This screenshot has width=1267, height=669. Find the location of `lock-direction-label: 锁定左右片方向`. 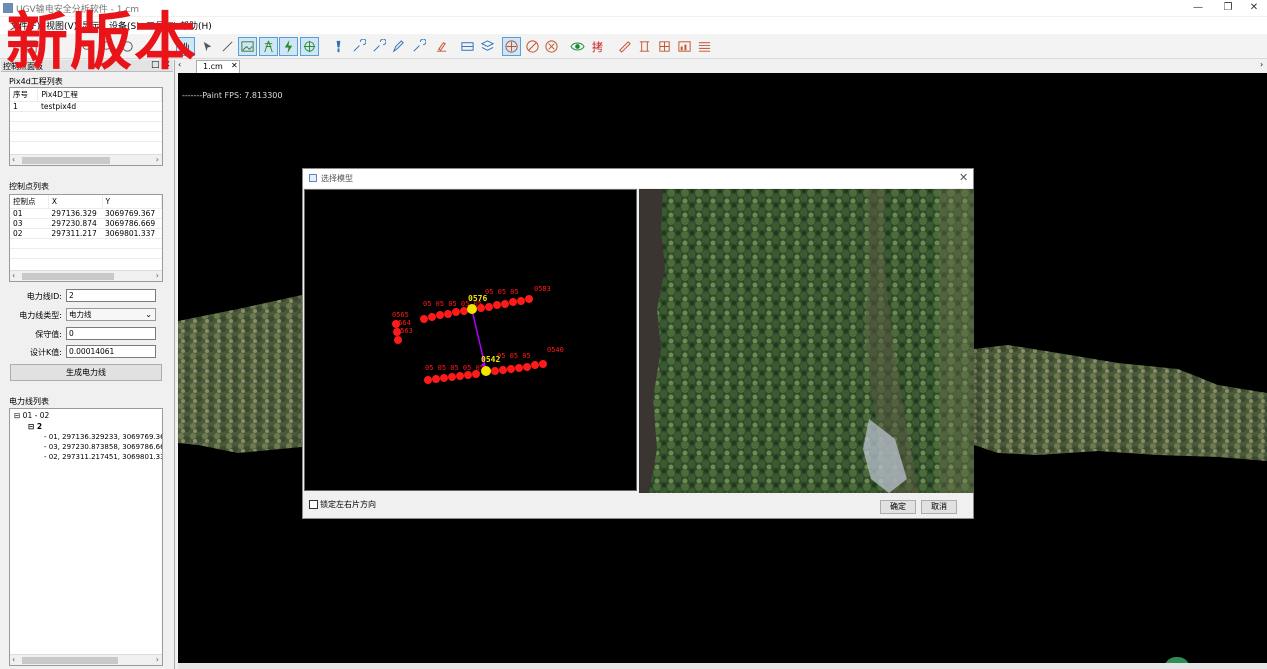

lock-direction-label: 锁定左右片方向 is located at coordinates (348, 504).